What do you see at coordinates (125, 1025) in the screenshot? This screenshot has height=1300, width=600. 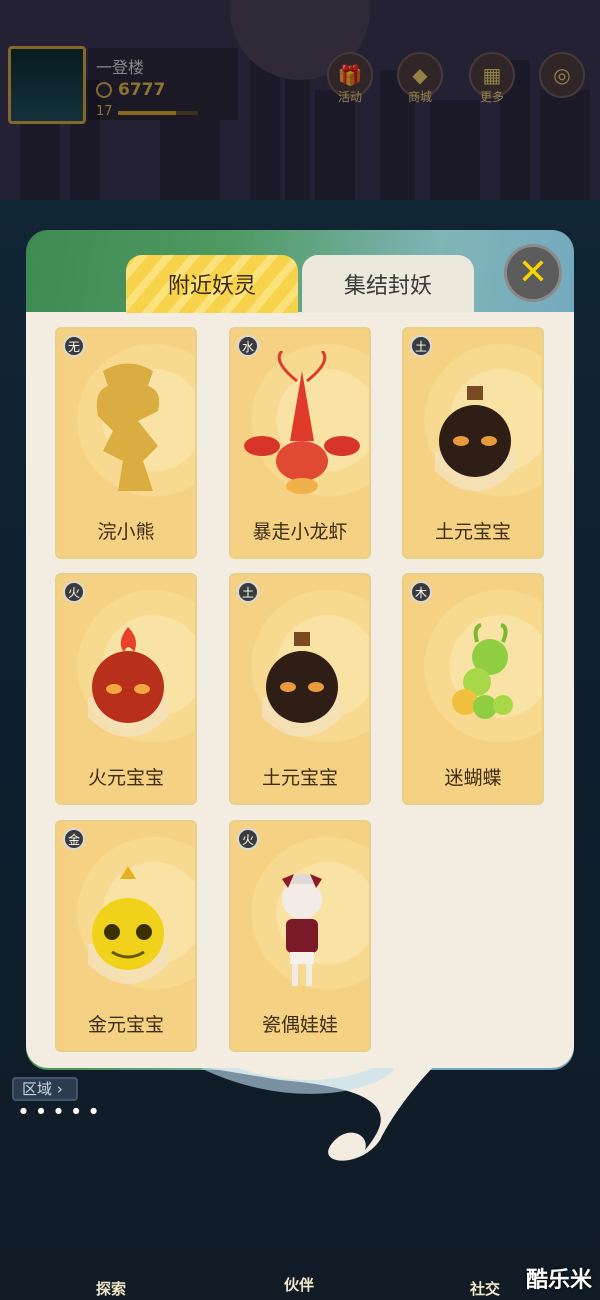 I see `spirit-name: 金元宝宝` at bounding box center [125, 1025].